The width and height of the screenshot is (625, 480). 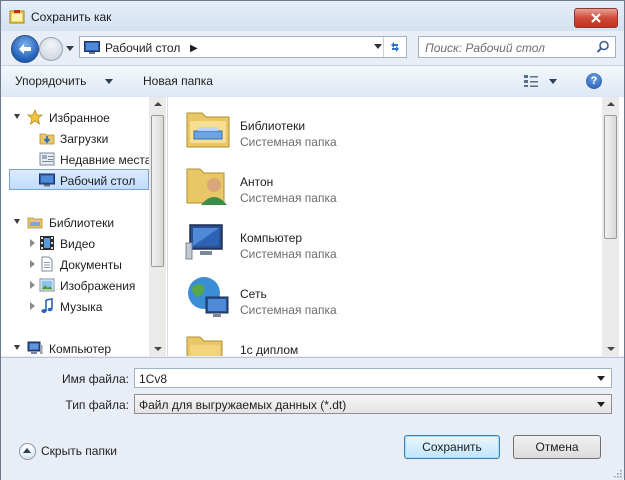 I want to click on save-button: Сохранить, so click(x=452, y=447).